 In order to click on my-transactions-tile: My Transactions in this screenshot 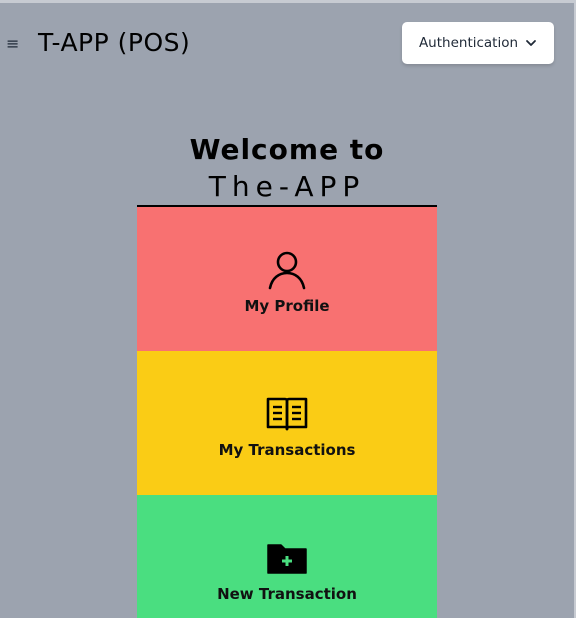, I will do `click(287, 423)`.